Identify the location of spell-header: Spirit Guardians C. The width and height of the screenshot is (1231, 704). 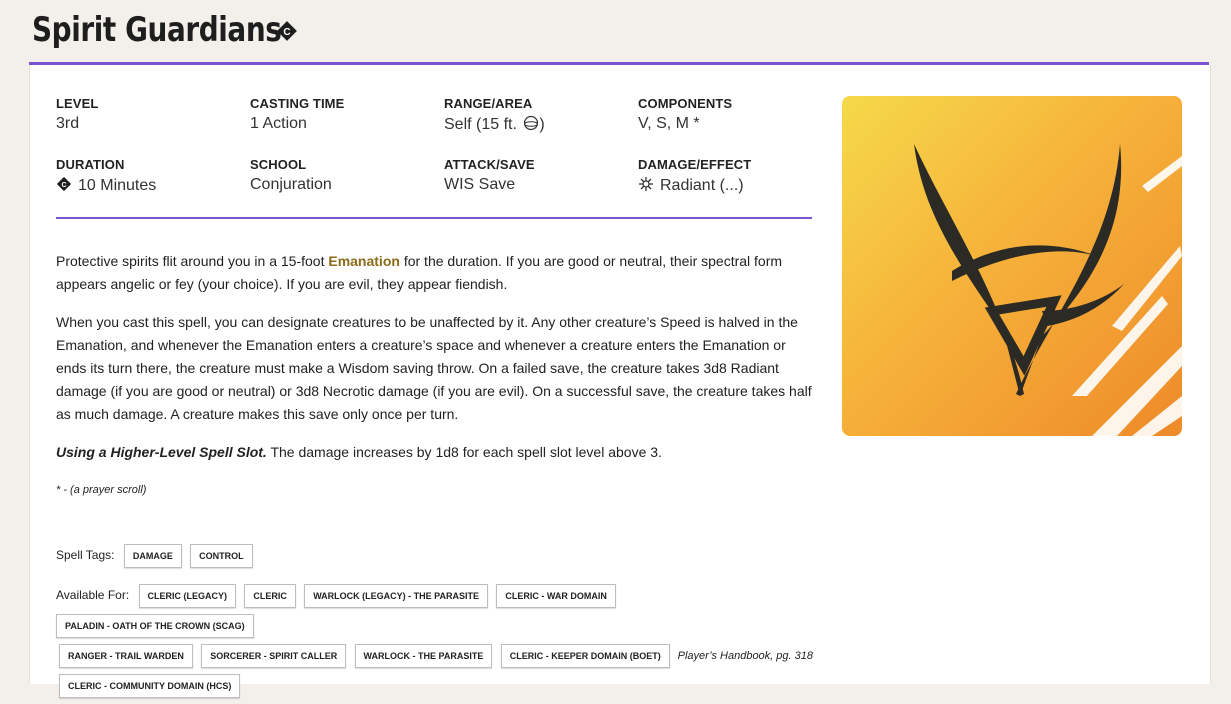
(615, 33).